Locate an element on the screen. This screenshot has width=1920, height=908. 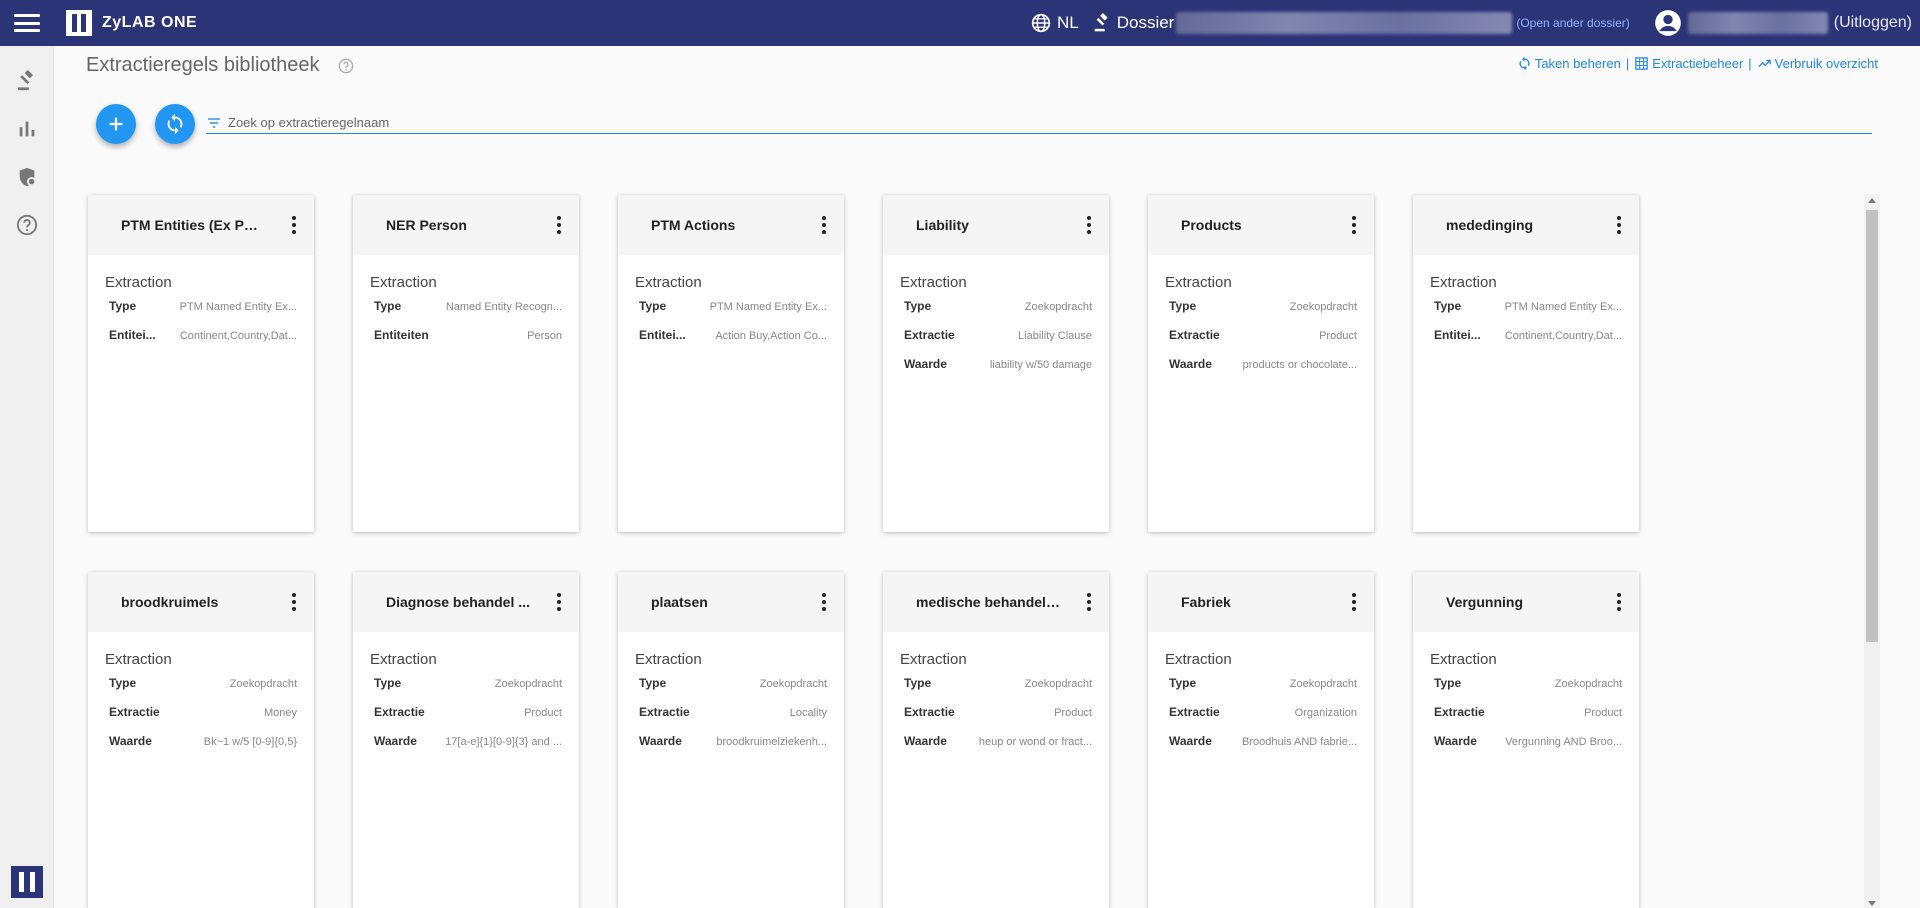
search-input is located at coordinates (1050, 122).